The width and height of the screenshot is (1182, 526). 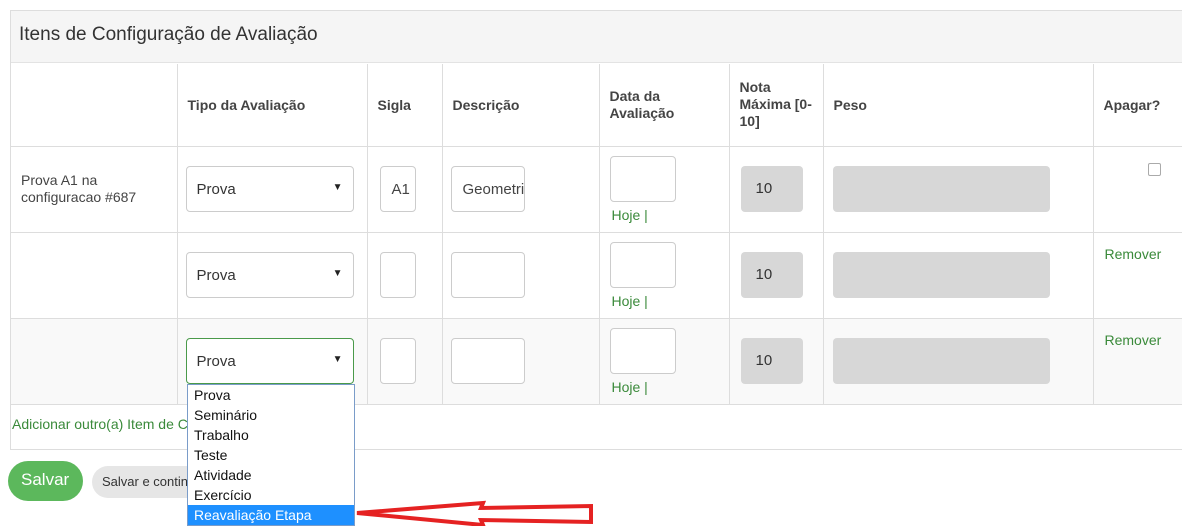 I want to click on row-label-line2: configuracao #687, so click(x=79, y=197).